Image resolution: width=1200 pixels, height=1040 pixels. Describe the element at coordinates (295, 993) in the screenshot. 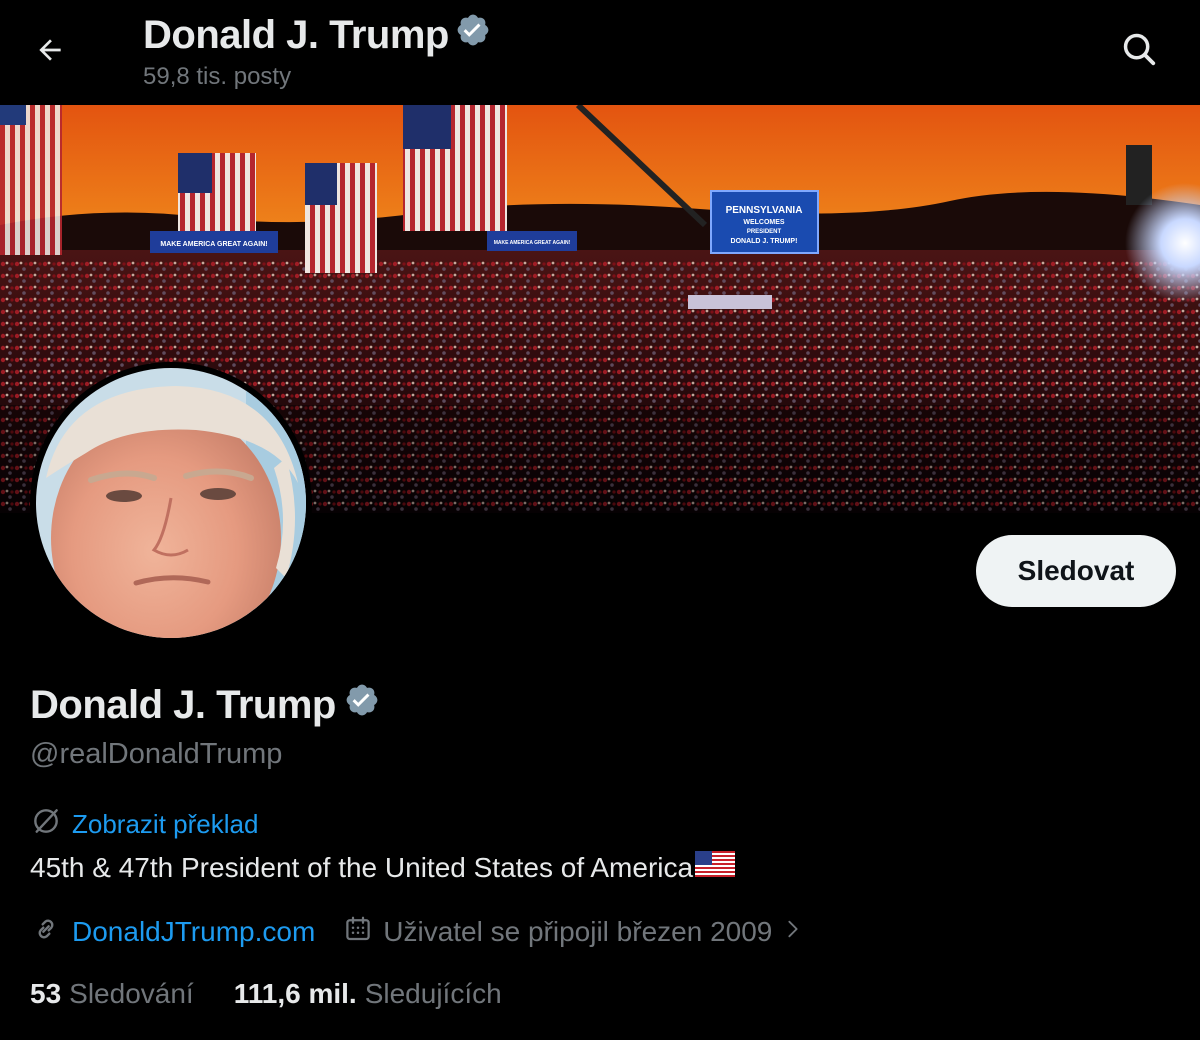

I see `followers-count: 111,6 mil.` at that location.